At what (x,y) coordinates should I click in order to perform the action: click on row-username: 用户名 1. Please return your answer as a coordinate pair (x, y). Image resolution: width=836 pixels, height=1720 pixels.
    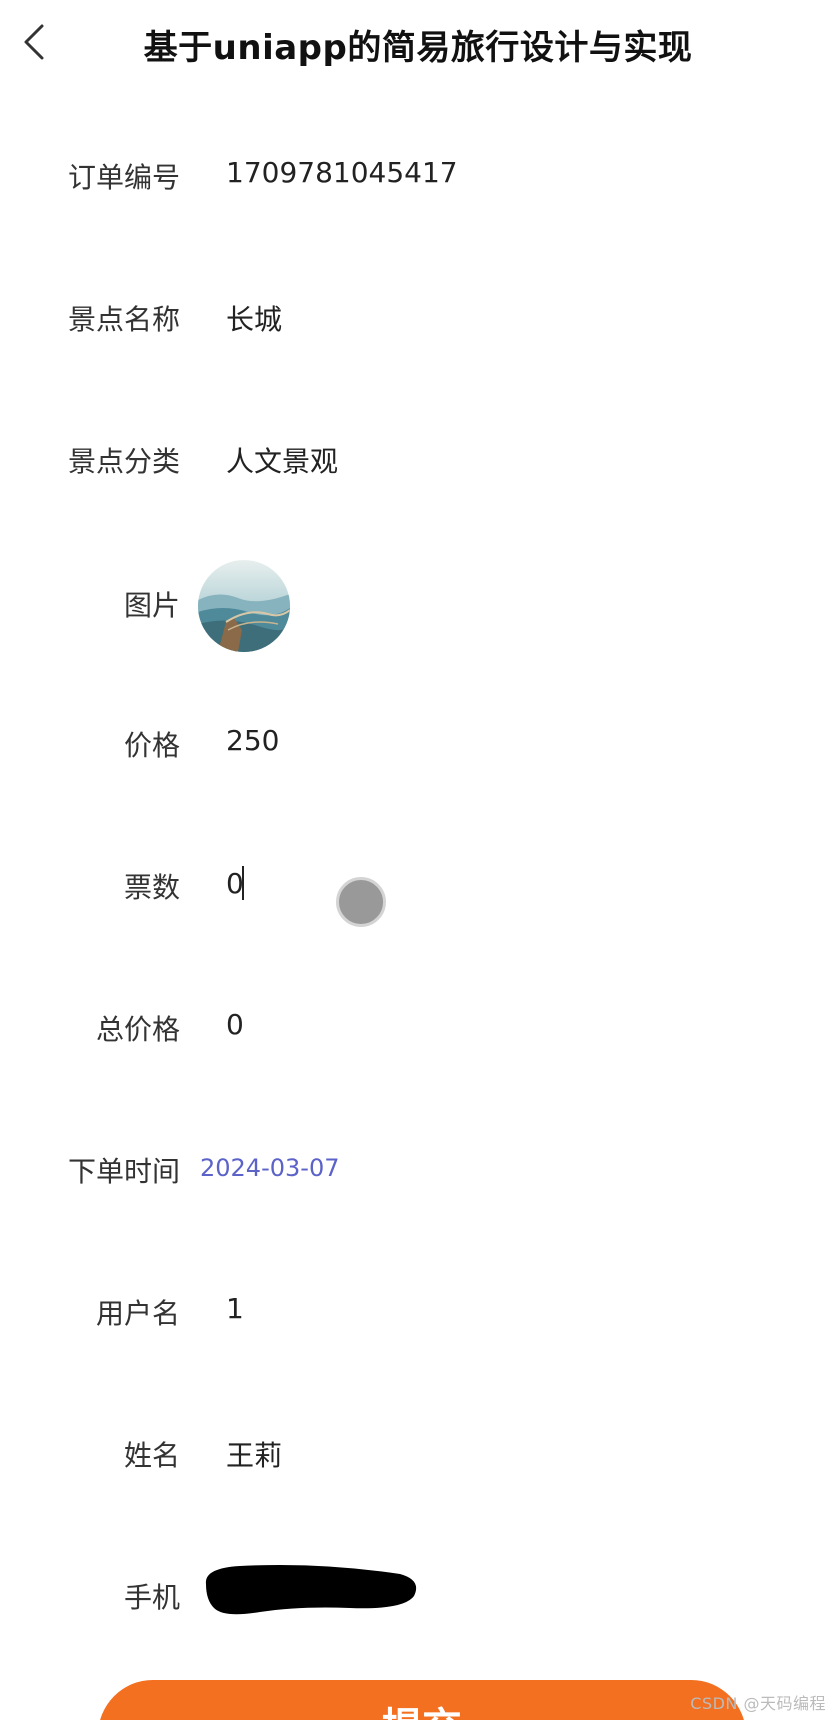
    Looking at the image, I should click on (418, 1312).